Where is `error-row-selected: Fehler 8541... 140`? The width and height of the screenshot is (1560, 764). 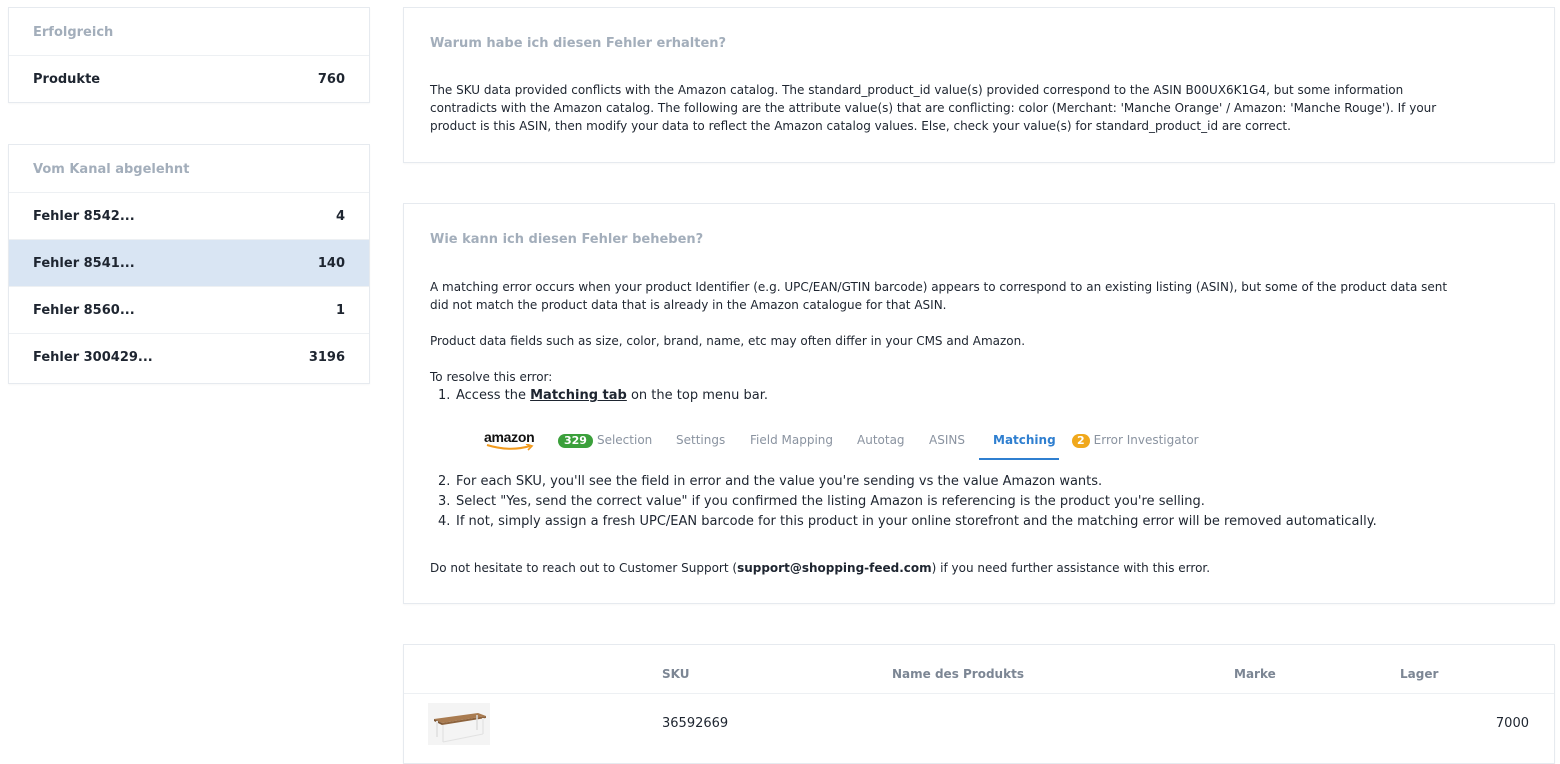 error-row-selected: Fehler 8541... 140 is located at coordinates (189, 263).